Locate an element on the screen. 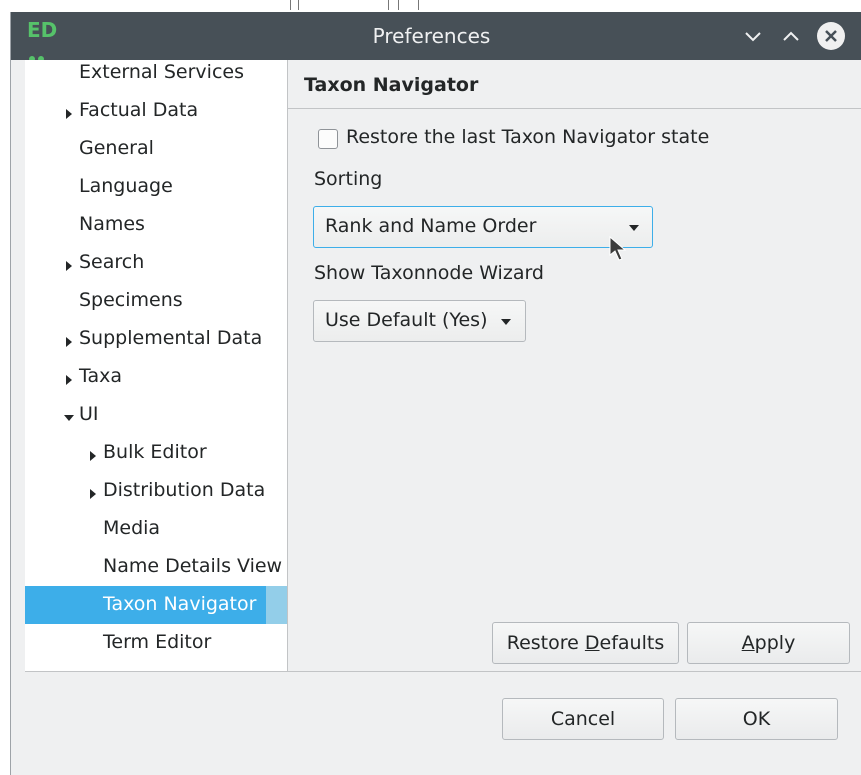 The image size is (861, 775). tree-item-factual-data: Factual Data is located at coordinates (156, 111).